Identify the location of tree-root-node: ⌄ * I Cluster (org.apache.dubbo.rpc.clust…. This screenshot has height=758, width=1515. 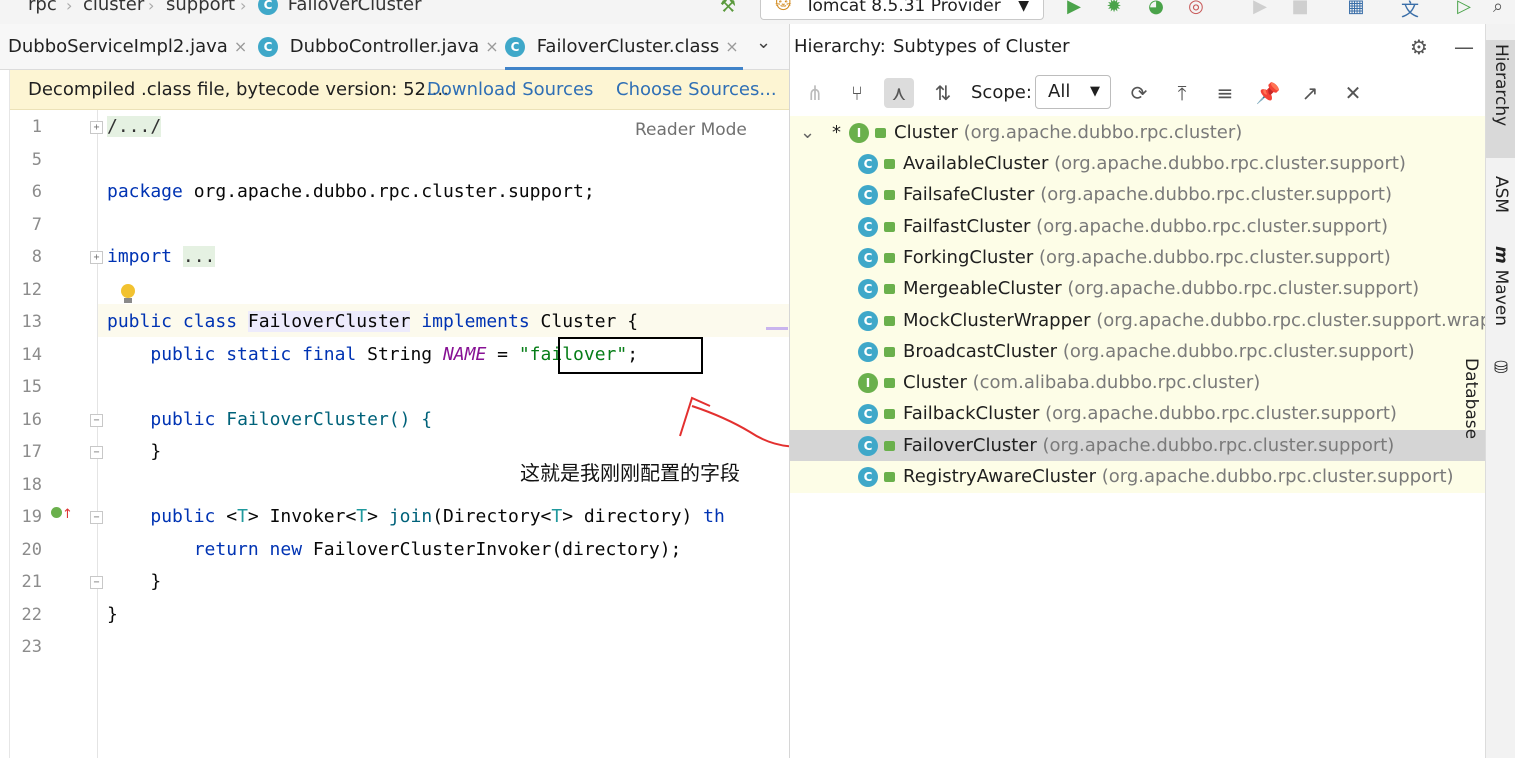
(1138, 132).